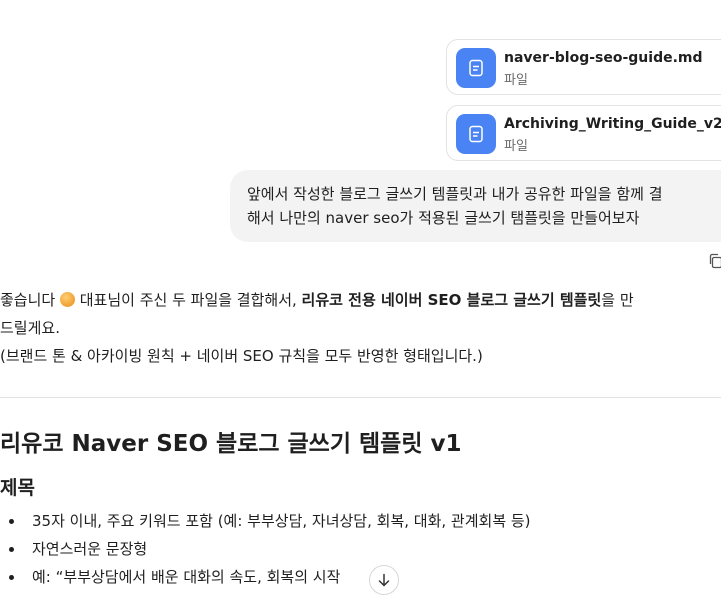 This screenshot has width=721, height=595. What do you see at coordinates (188, 300) in the screenshot?
I see `reply-text: 대표님이 주신 두 파일을 결합해서,` at bounding box center [188, 300].